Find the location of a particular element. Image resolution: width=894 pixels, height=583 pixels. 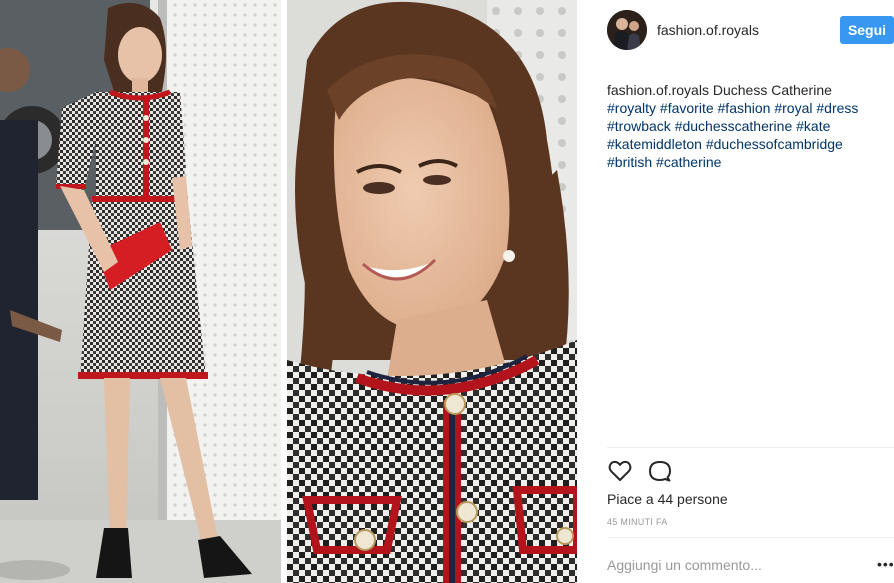

comment-icon is located at coordinates (660, 471).